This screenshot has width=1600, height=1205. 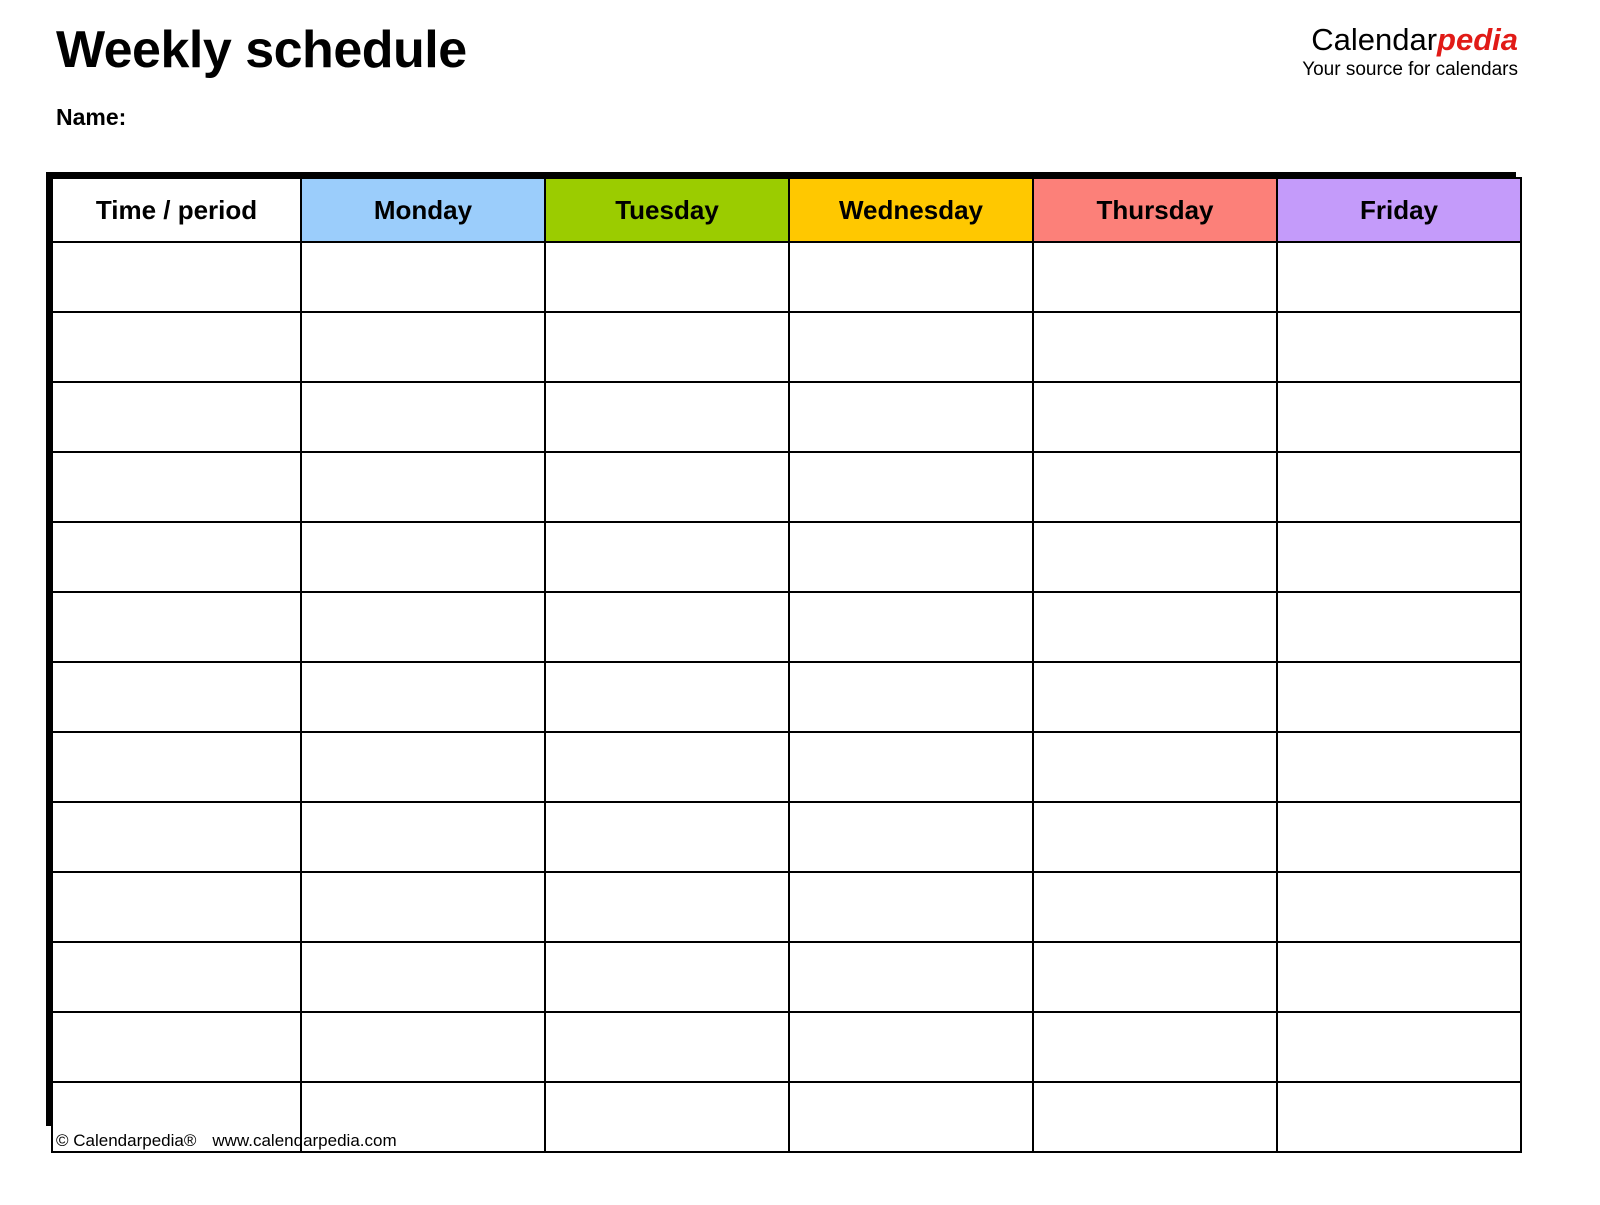 I want to click on column-header-wednesday: Wednesday, so click(x=911, y=210).